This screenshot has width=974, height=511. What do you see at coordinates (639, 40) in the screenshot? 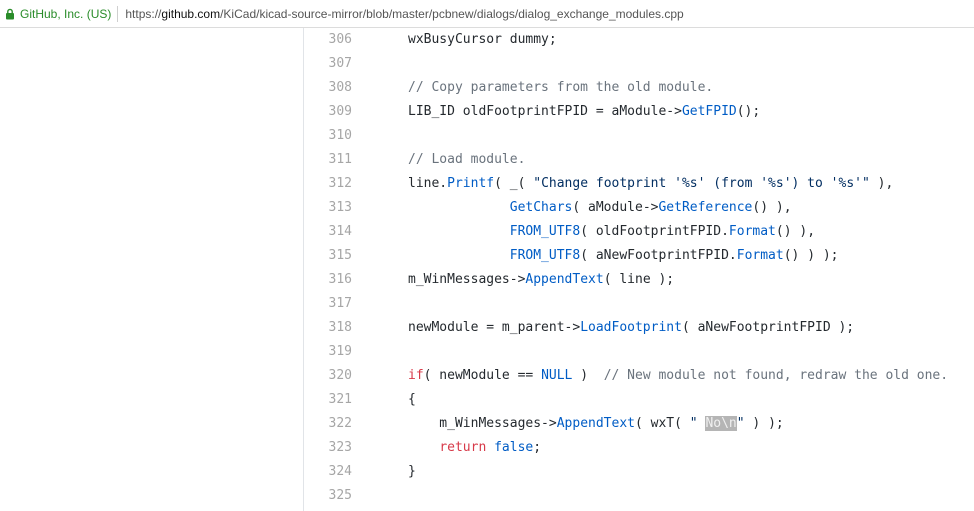
I see `code-line: 306 wxBusyCursor dummy;` at bounding box center [639, 40].